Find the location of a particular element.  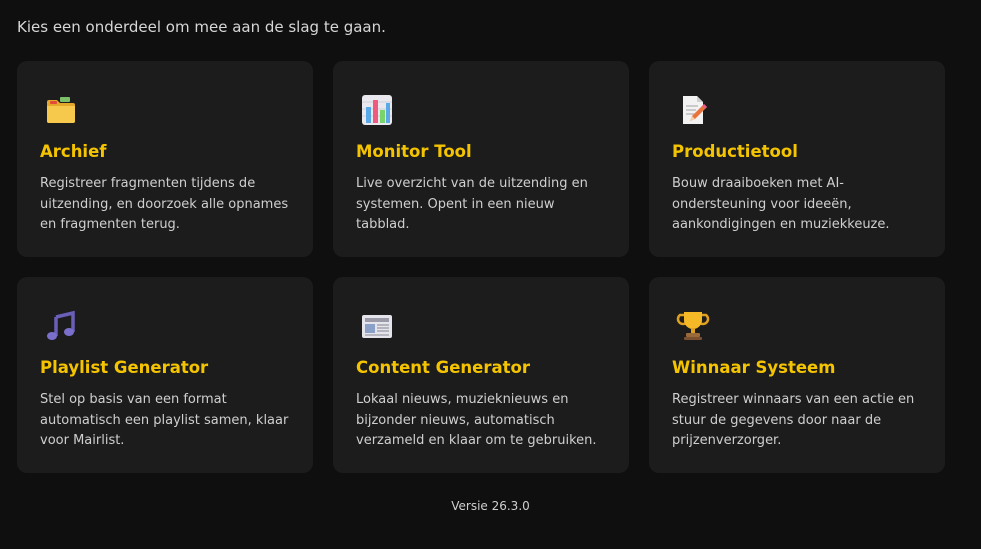

bar-chart-icon is located at coordinates (377, 110).